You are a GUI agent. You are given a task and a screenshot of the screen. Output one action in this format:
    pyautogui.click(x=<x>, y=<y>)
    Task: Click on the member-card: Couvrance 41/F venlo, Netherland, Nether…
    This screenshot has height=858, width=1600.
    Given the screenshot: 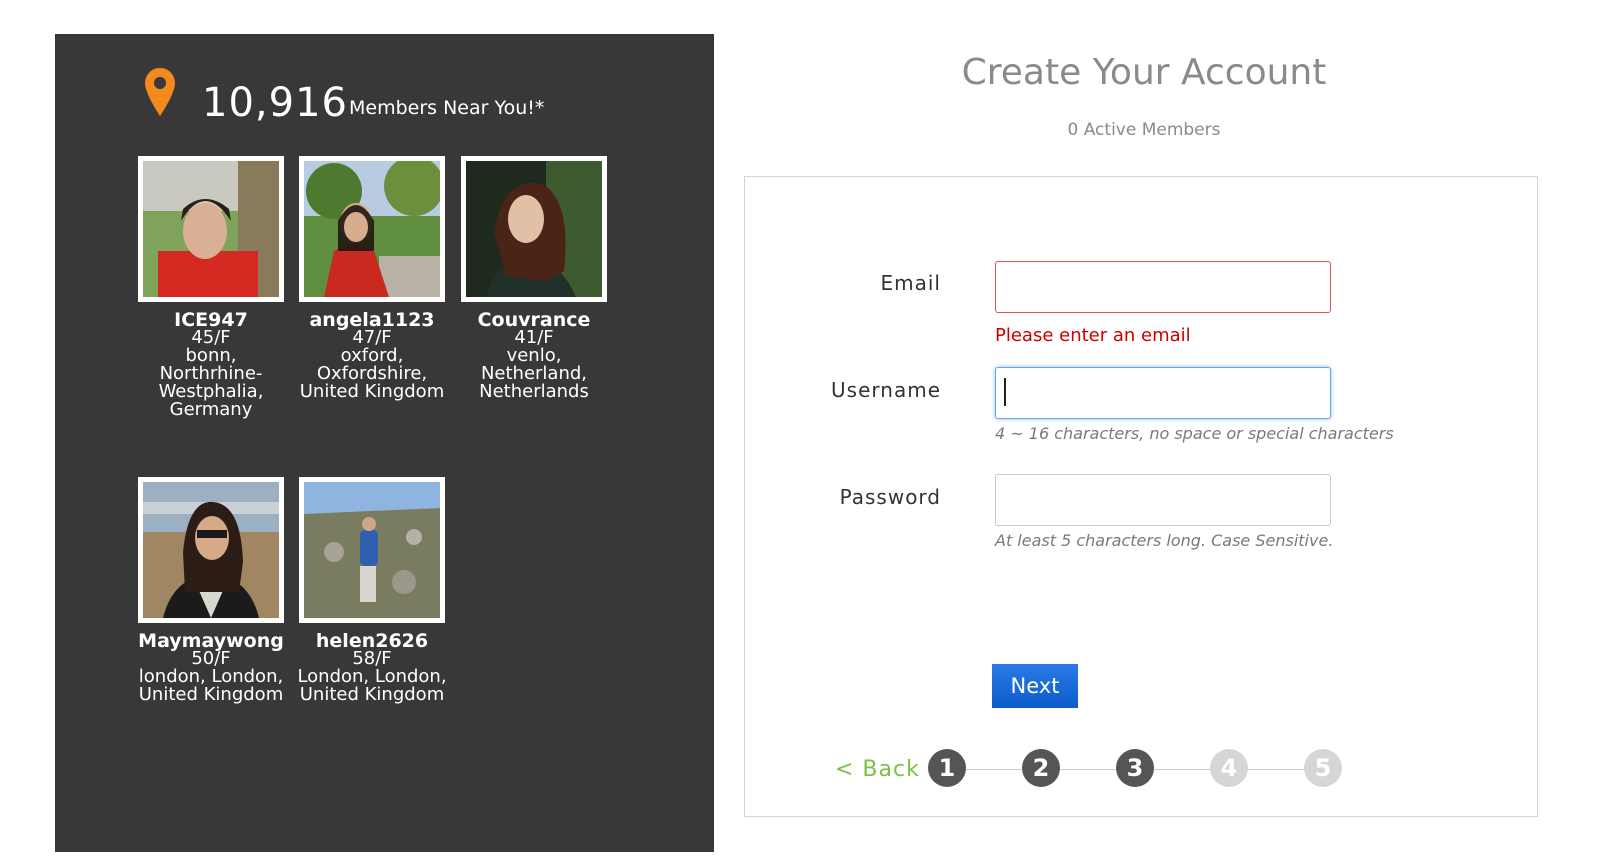 What is the action you would take?
    pyautogui.click(x=534, y=278)
    